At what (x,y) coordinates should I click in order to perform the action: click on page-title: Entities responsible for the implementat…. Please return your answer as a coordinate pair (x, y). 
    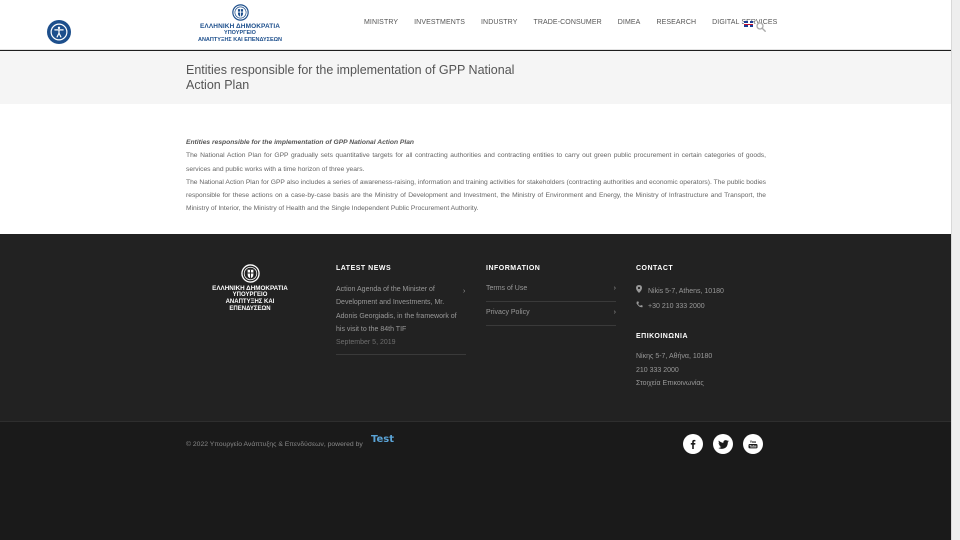
    Looking at the image, I should click on (350, 77).